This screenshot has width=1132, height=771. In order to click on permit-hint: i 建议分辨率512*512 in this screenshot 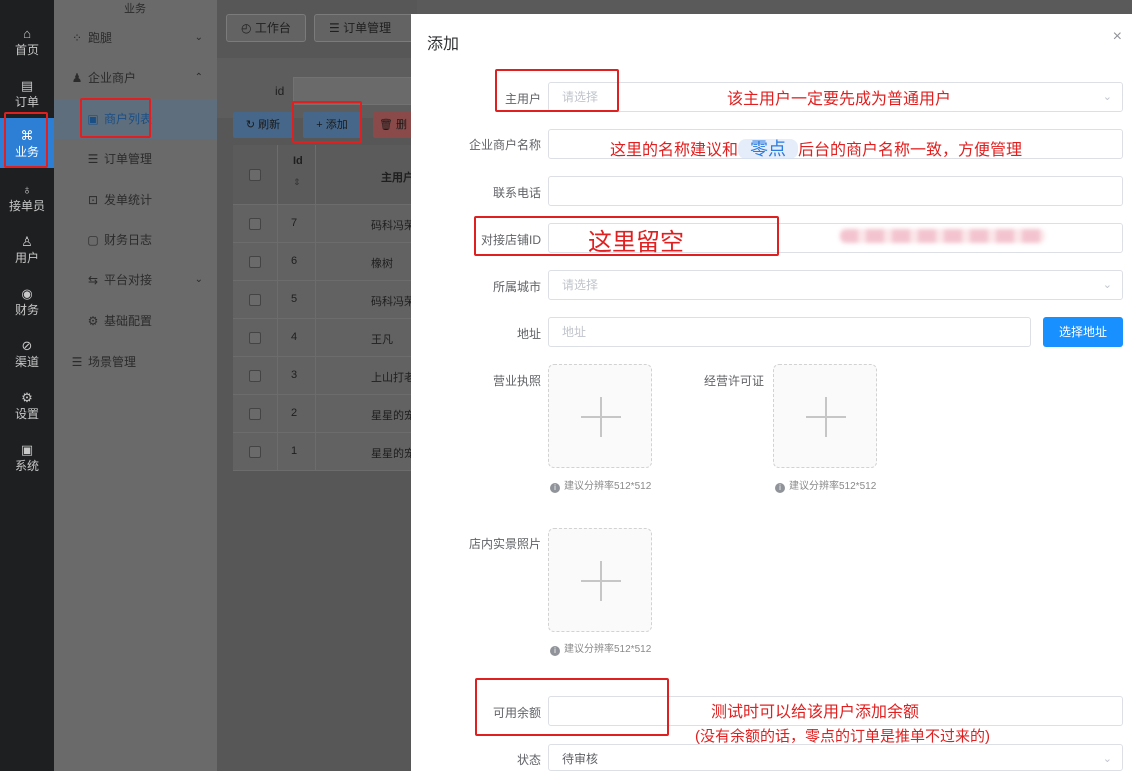, I will do `click(825, 485)`.